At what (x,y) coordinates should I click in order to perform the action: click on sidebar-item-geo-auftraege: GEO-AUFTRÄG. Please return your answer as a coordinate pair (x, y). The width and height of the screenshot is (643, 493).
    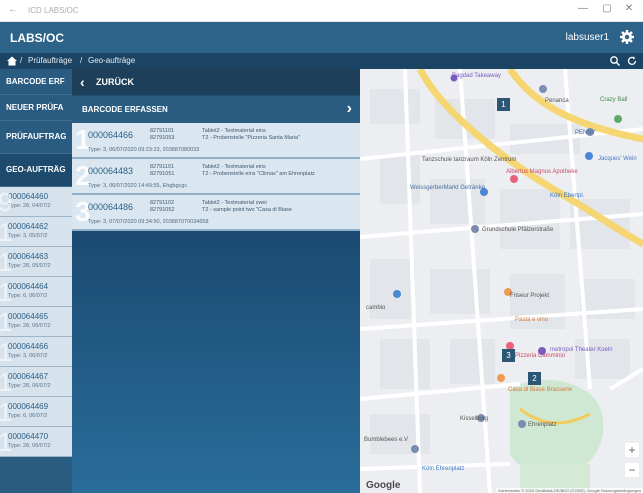
    Looking at the image, I should click on (36, 170).